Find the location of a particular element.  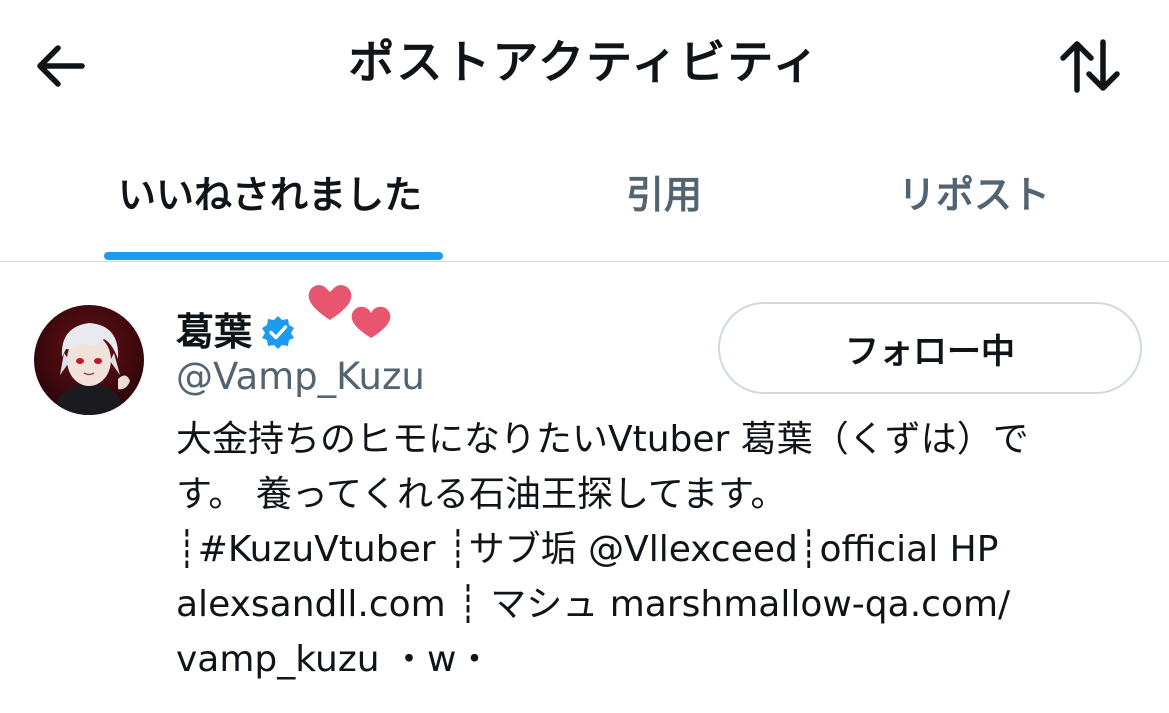

tab-liked: いいねされました is located at coordinates (270, 195).